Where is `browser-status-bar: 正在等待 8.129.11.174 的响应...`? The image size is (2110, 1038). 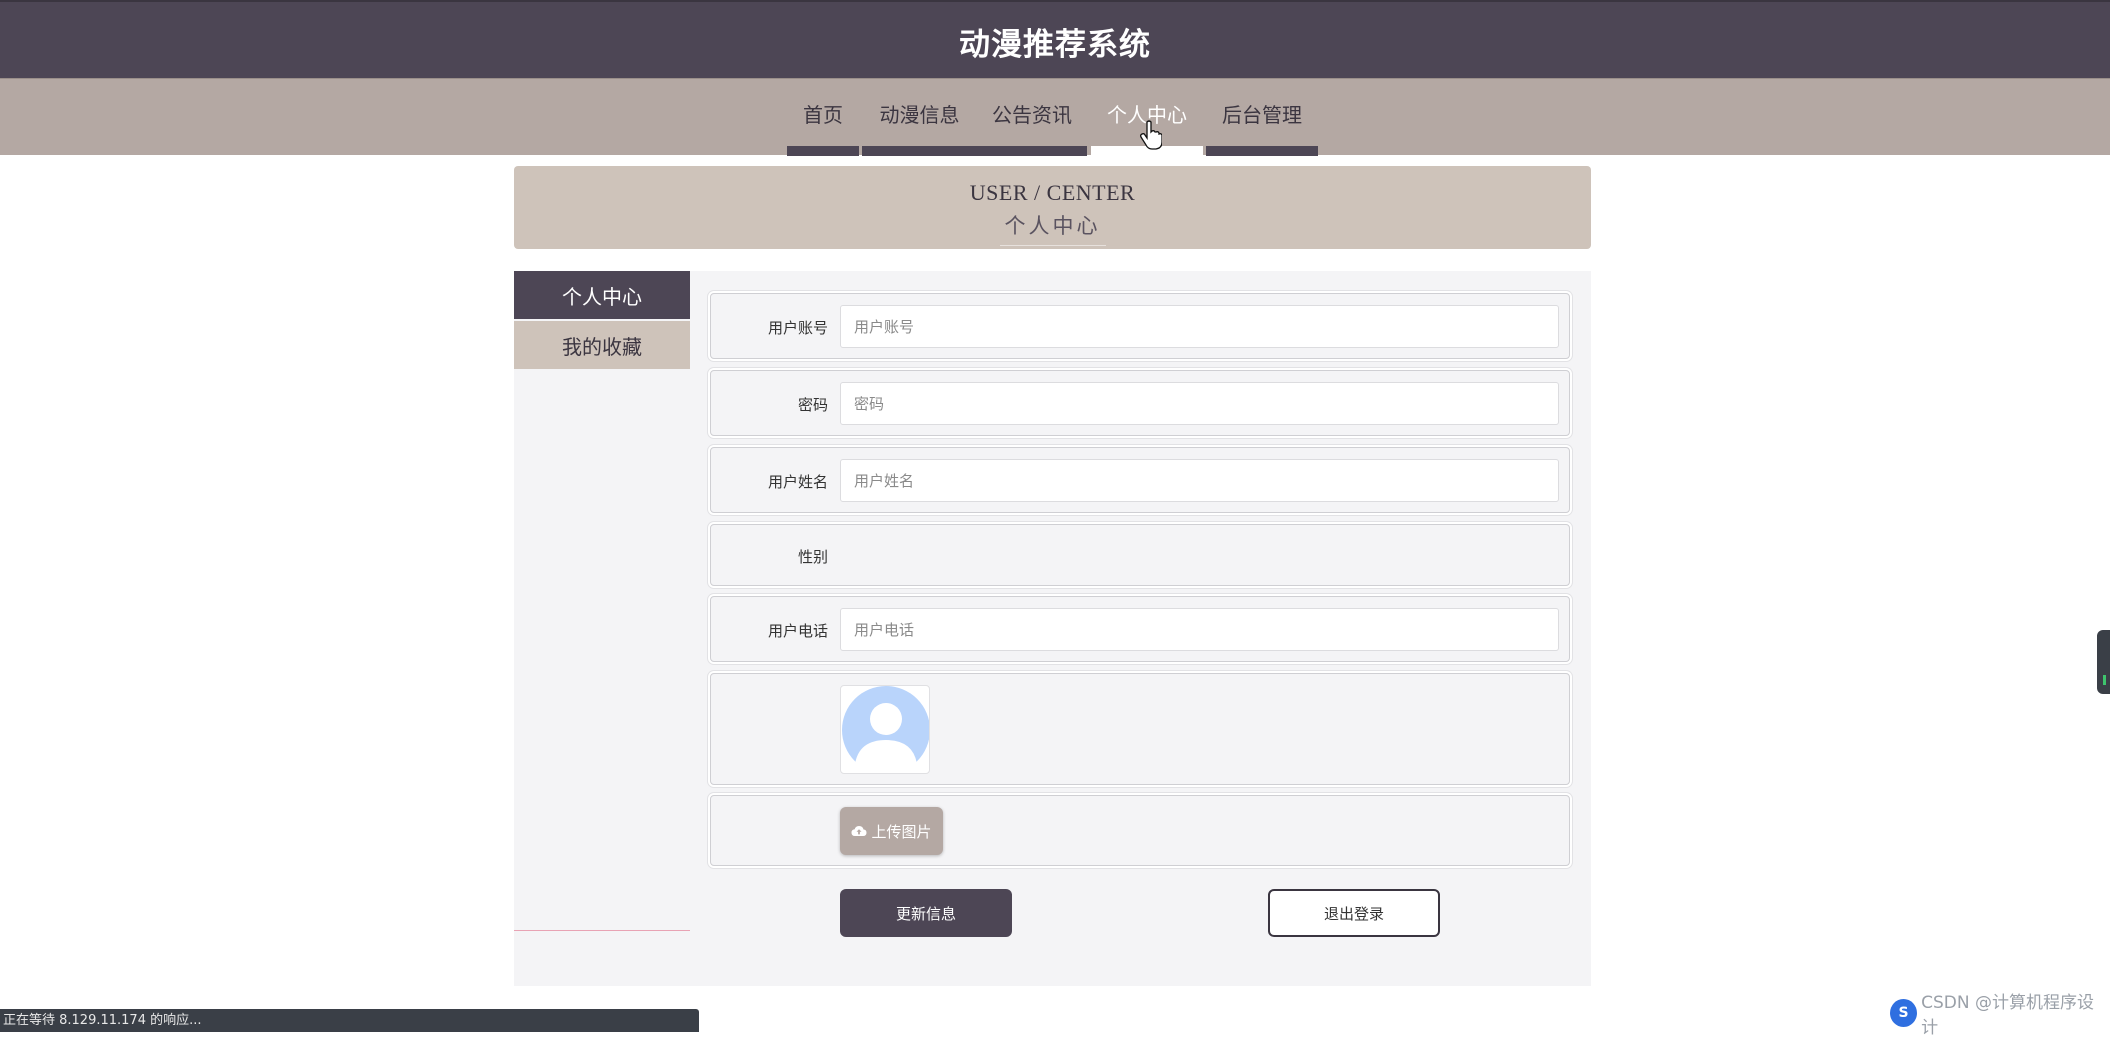
browser-status-bar: 正在等待 8.129.11.174 的响应... is located at coordinates (349, 1020).